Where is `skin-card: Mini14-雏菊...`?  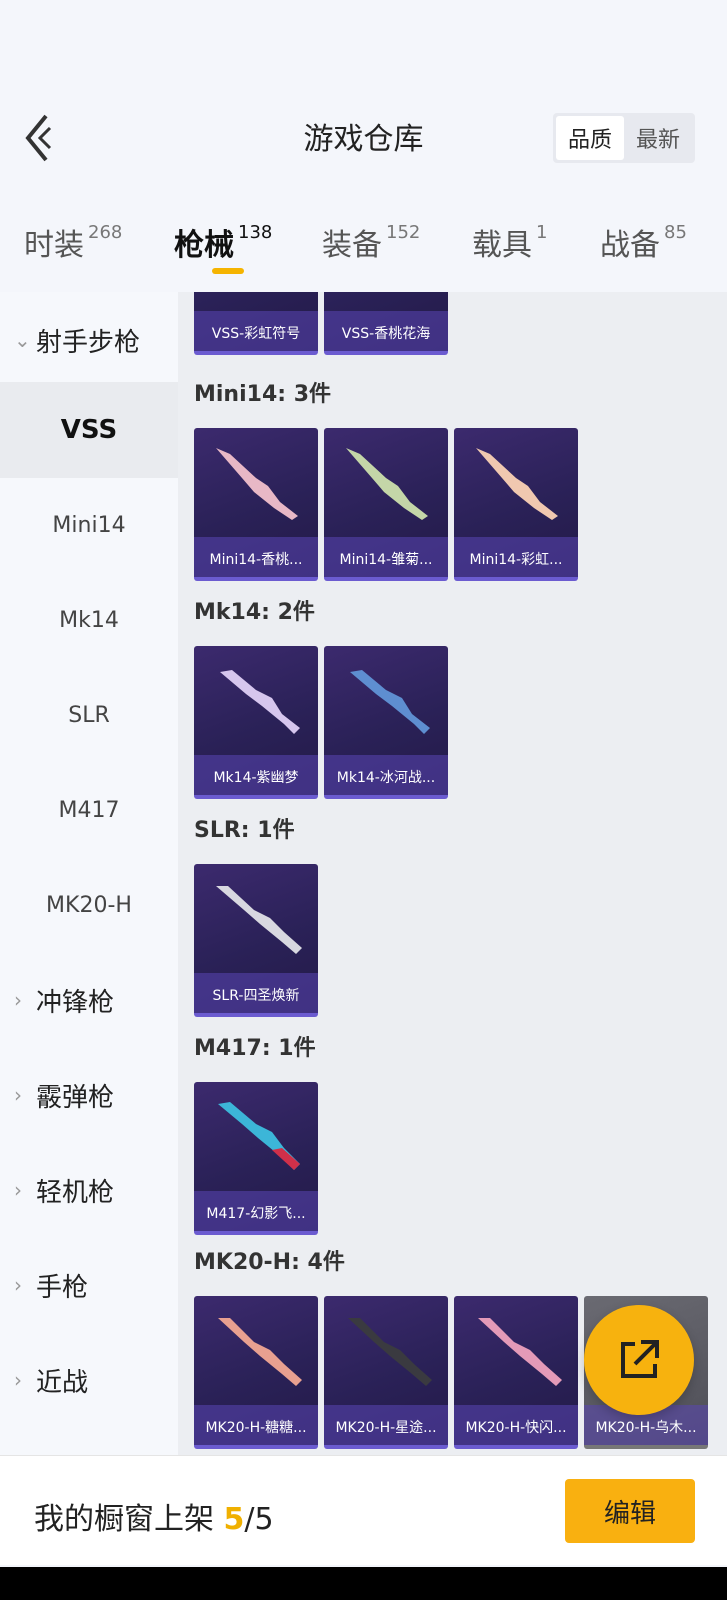
skin-card: Mini14-雏菊... is located at coordinates (386, 504).